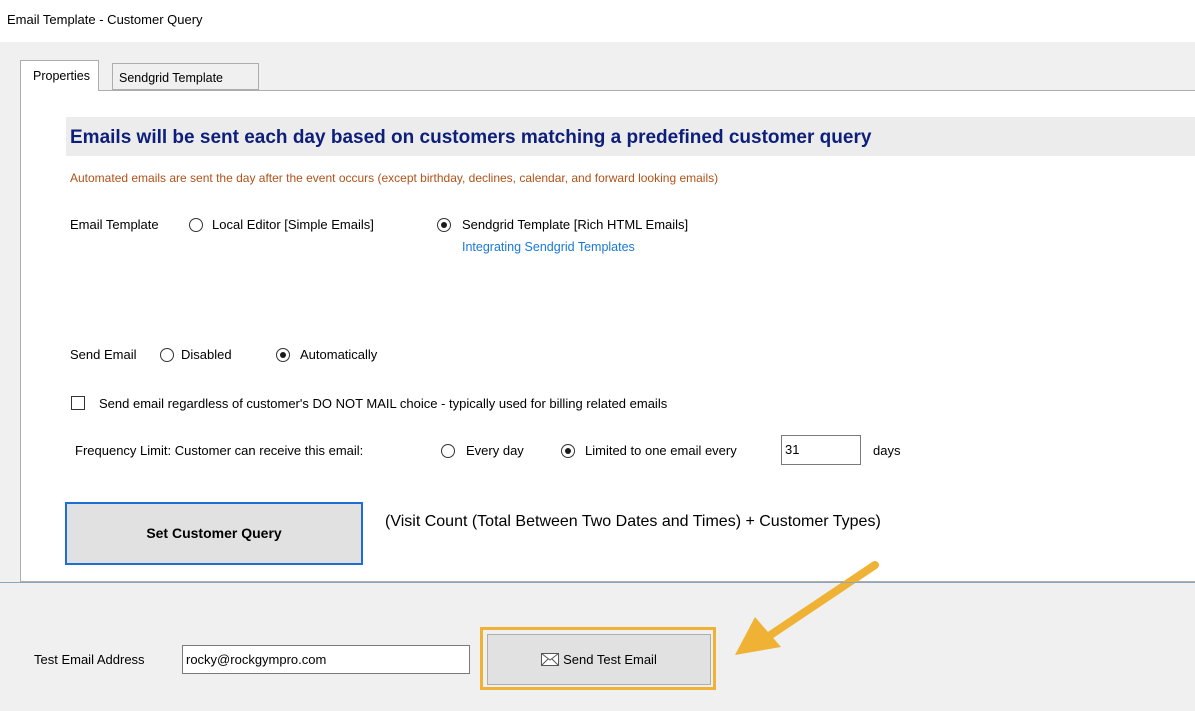 The height and width of the screenshot is (711, 1195). What do you see at coordinates (887, 450) in the screenshot?
I see `days-unit-label: days` at bounding box center [887, 450].